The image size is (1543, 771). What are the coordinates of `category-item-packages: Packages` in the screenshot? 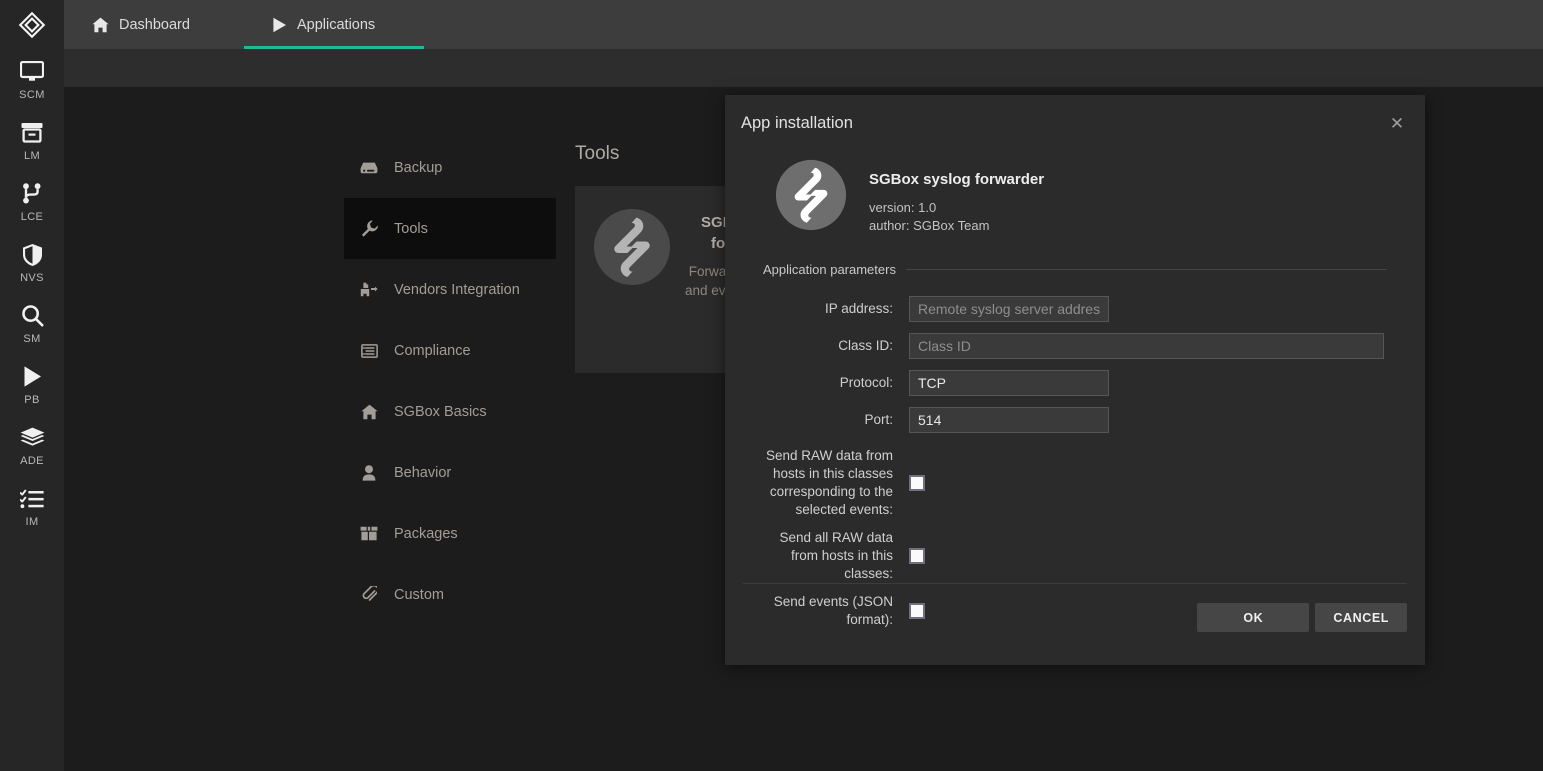 It's located at (450, 533).